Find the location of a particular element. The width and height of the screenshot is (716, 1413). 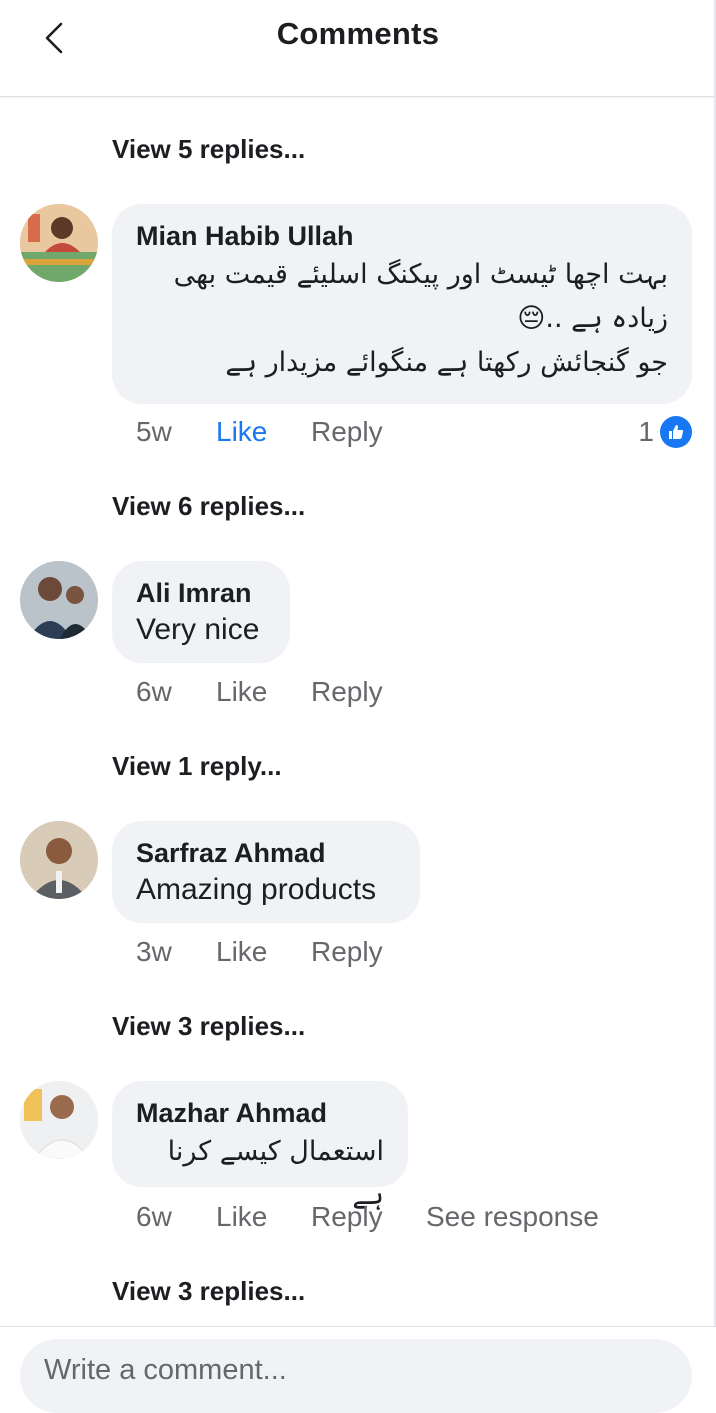

comment-author: Sarfraz Ahmad is located at coordinates (266, 853).